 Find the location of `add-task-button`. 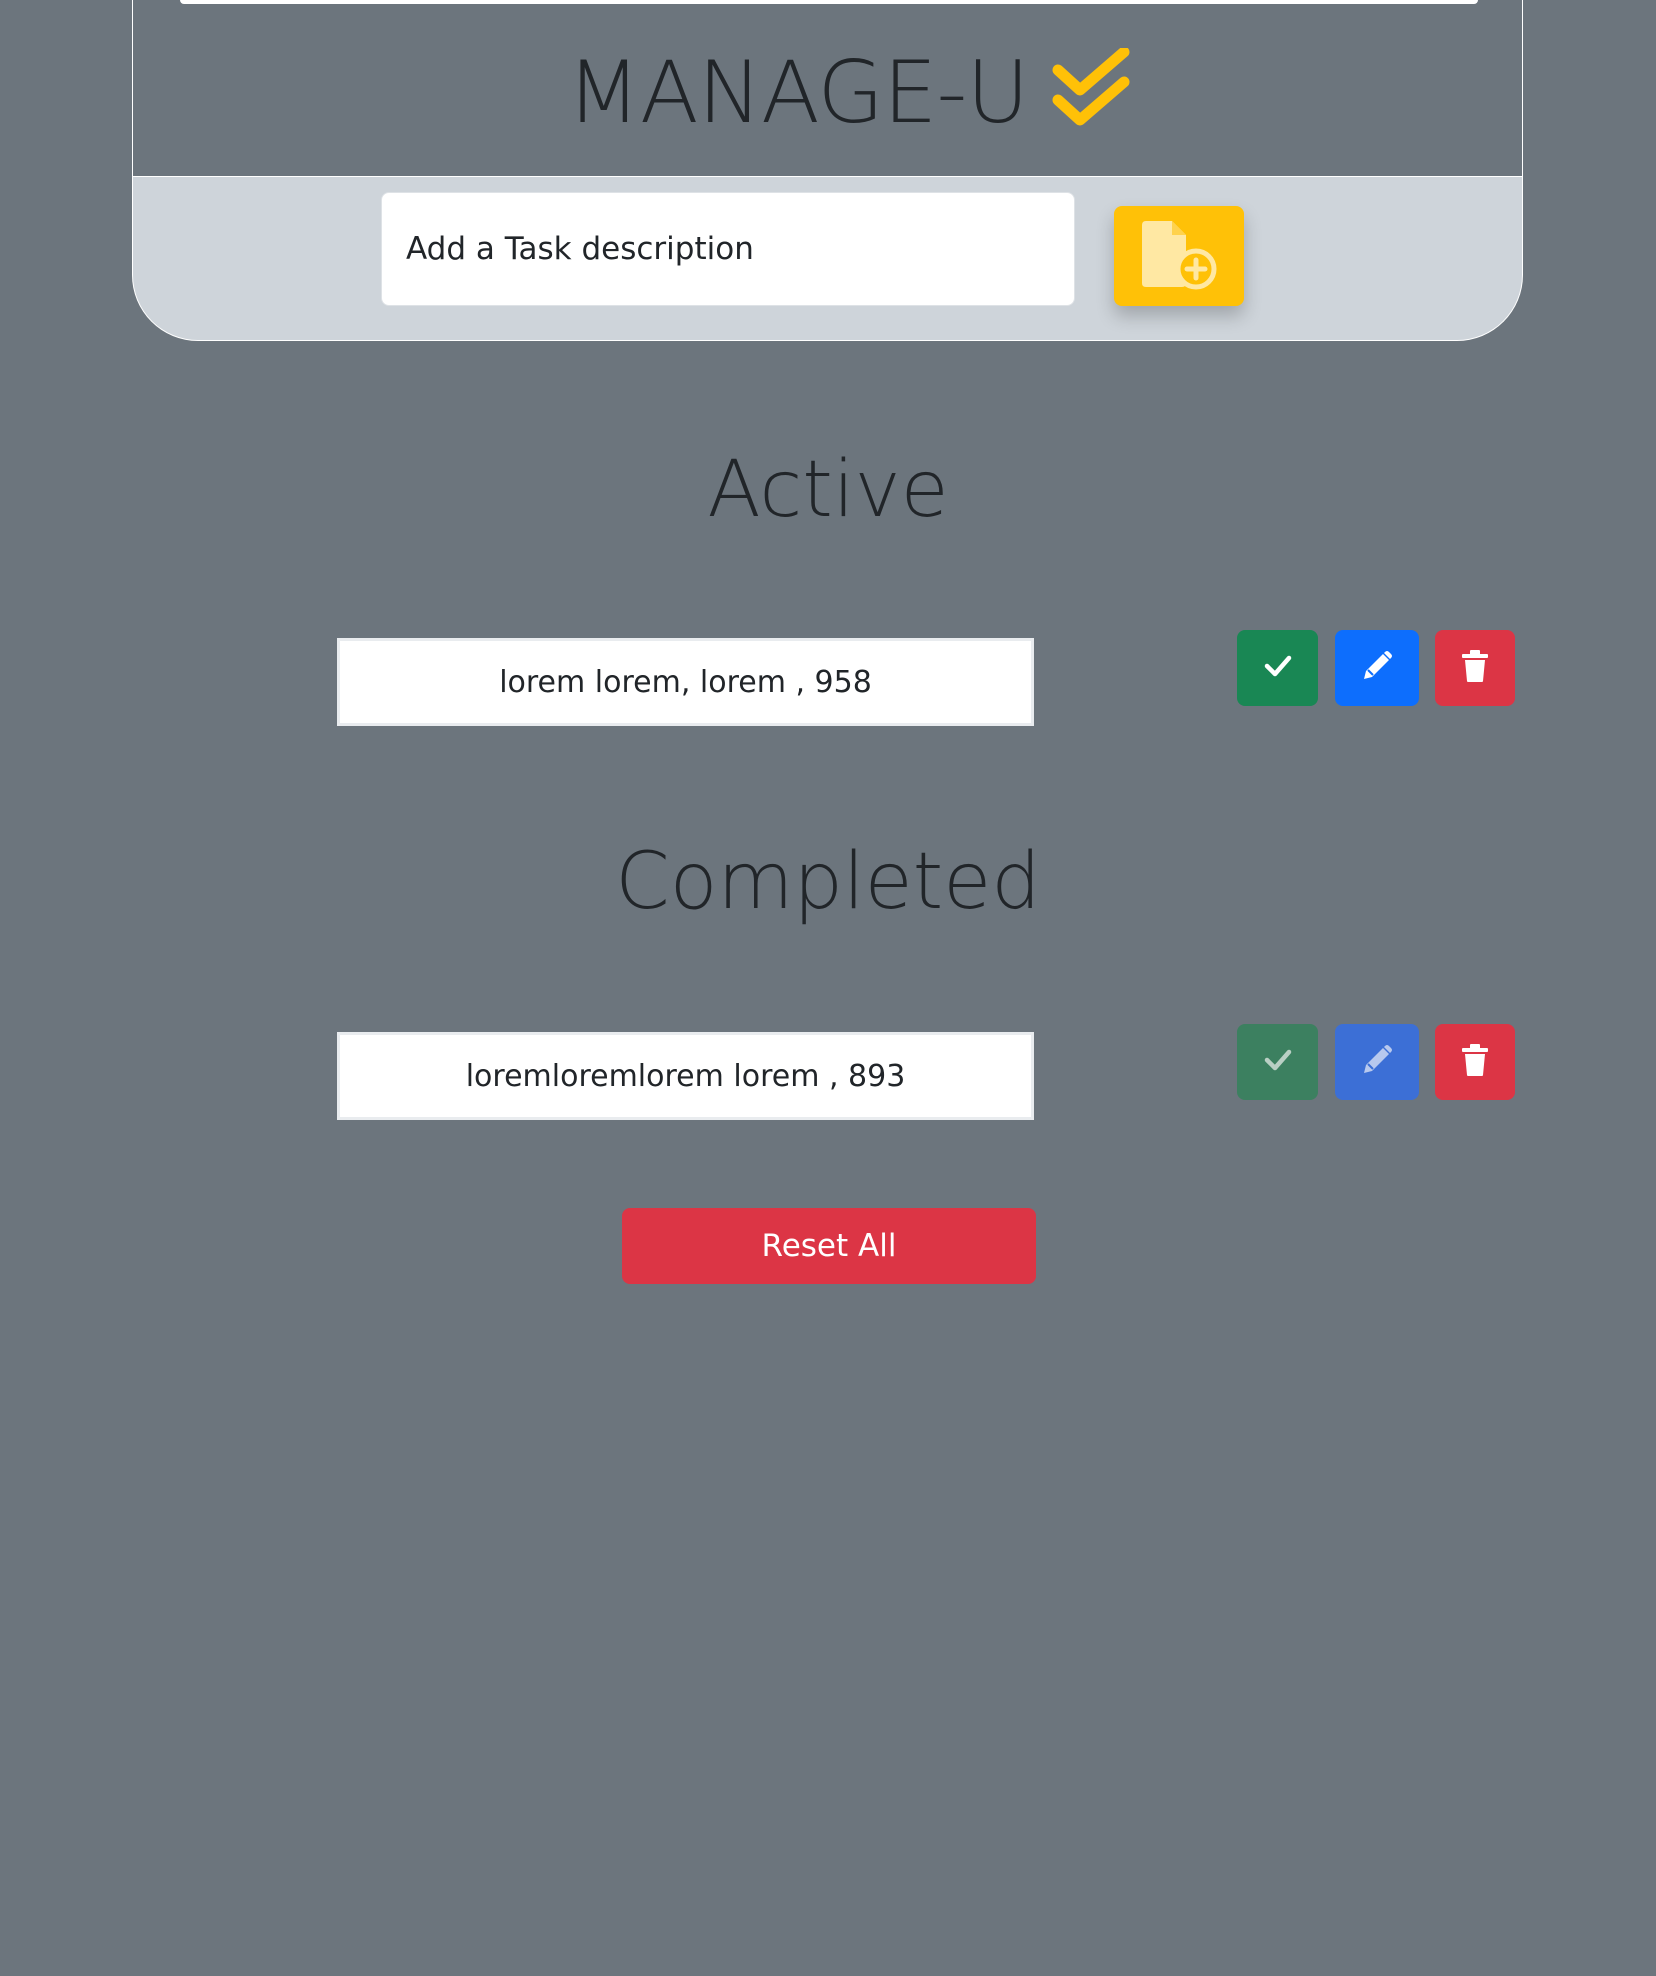

add-task-button is located at coordinates (1179, 256).